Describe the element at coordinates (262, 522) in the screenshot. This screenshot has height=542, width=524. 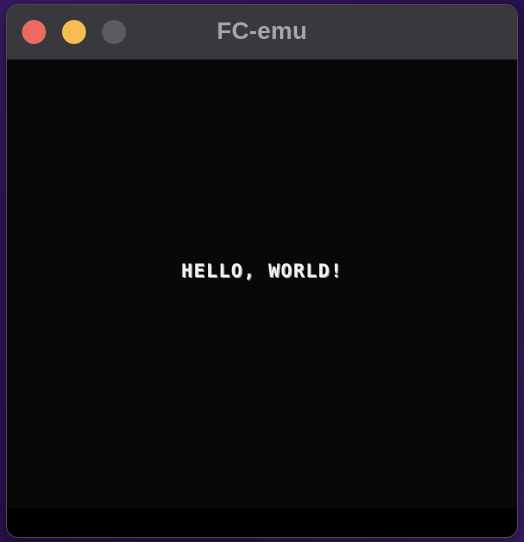
I see `bottom-strip` at that location.